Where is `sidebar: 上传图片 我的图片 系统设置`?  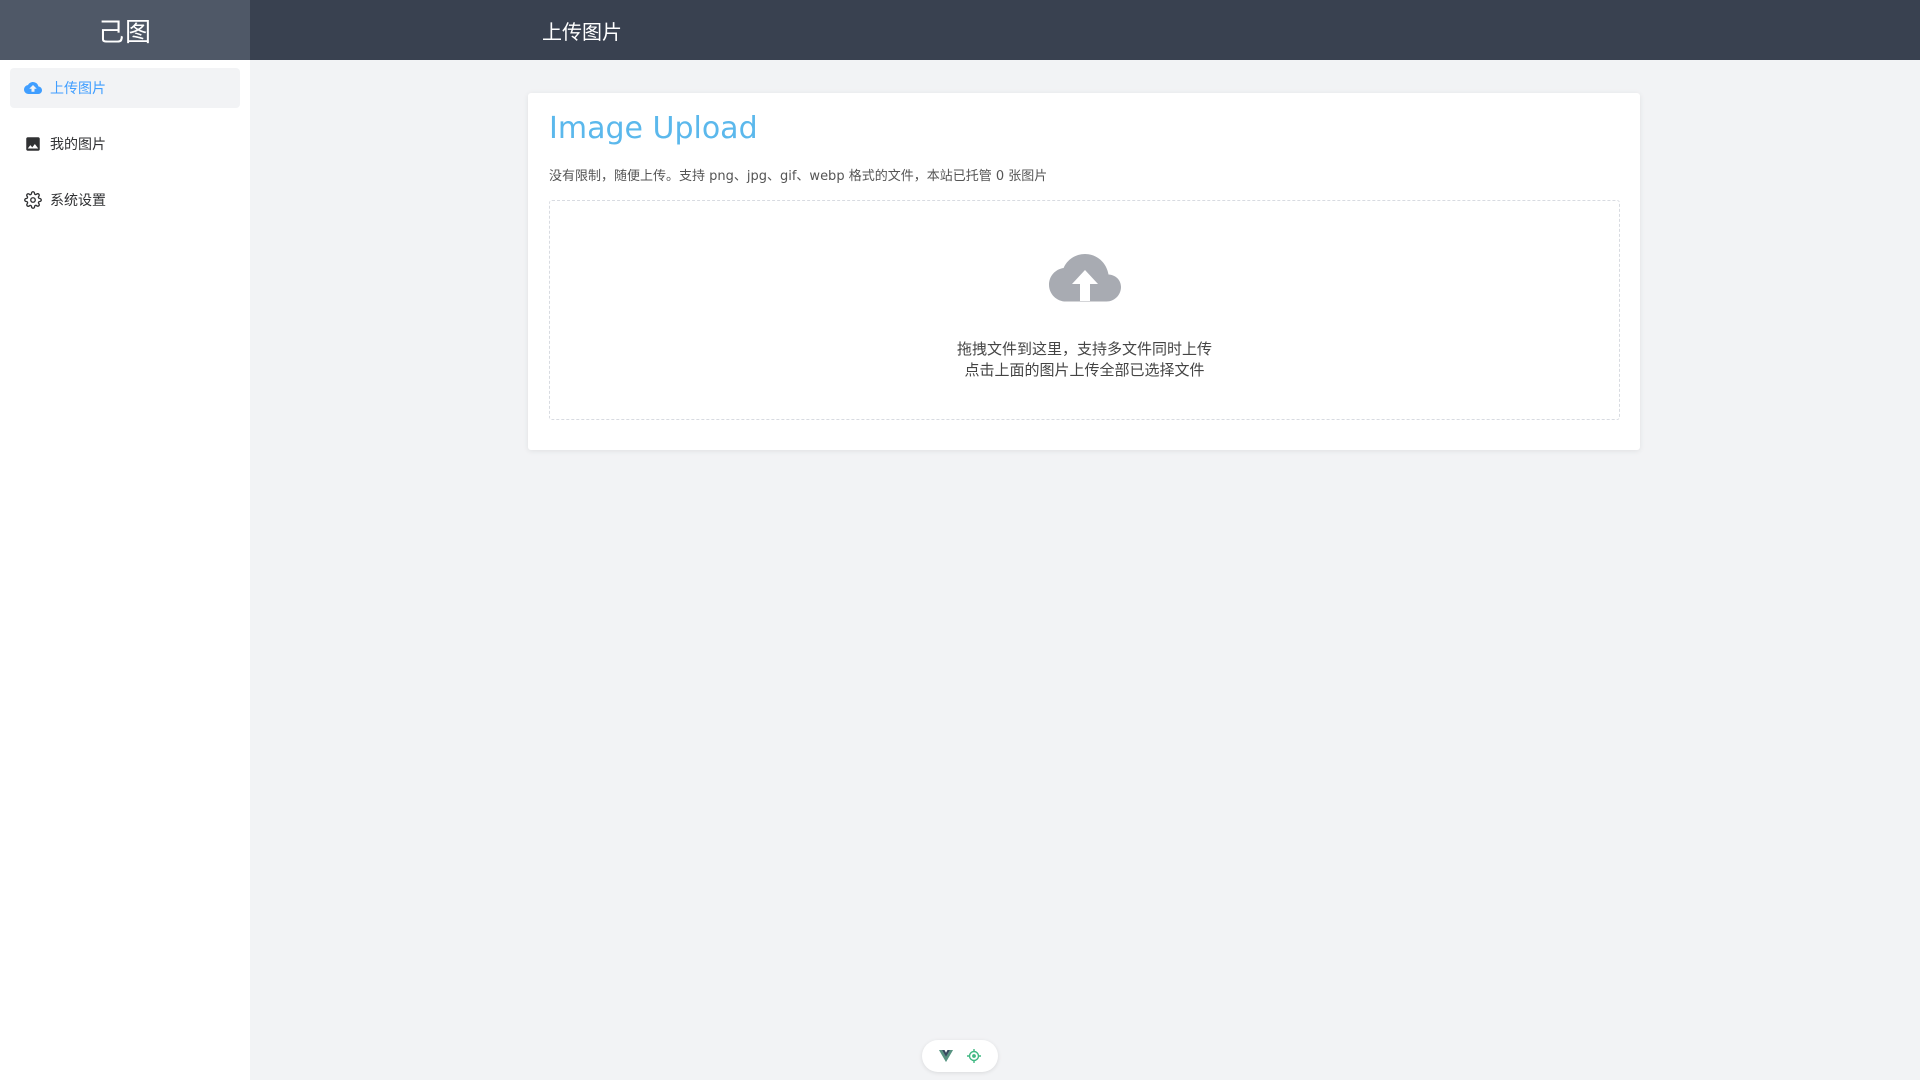
sidebar: 上传图片 我的图片 系统设置 is located at coordinates (125, 570).